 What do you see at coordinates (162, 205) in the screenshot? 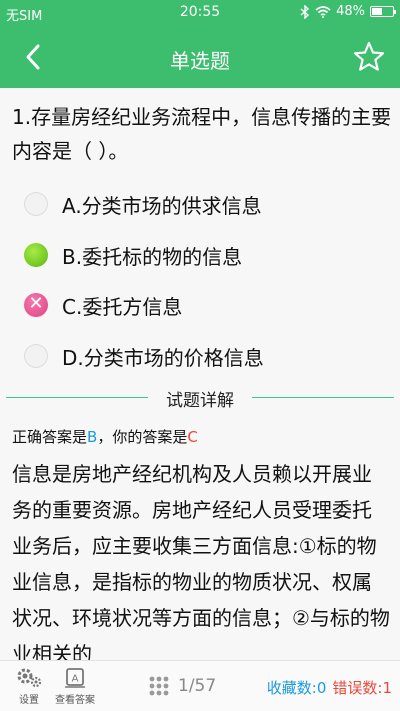
I see `option-label: A.分类市场的供求信息` at bounding box center [162, 205].